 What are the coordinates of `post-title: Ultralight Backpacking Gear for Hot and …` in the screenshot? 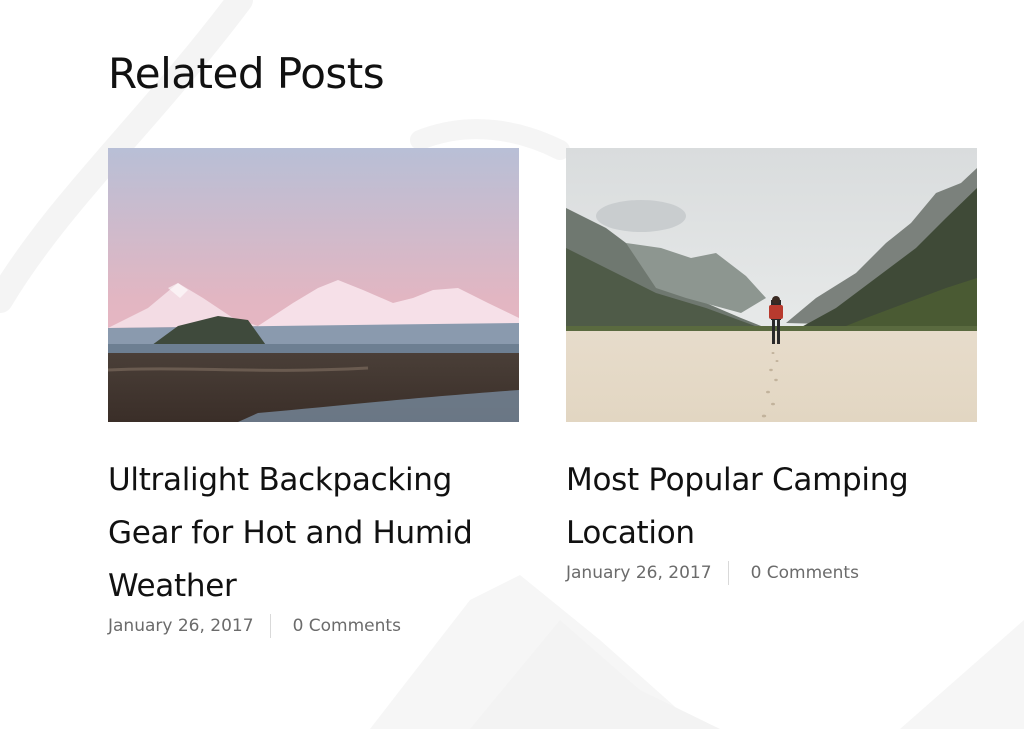 It's located at (313, 533).